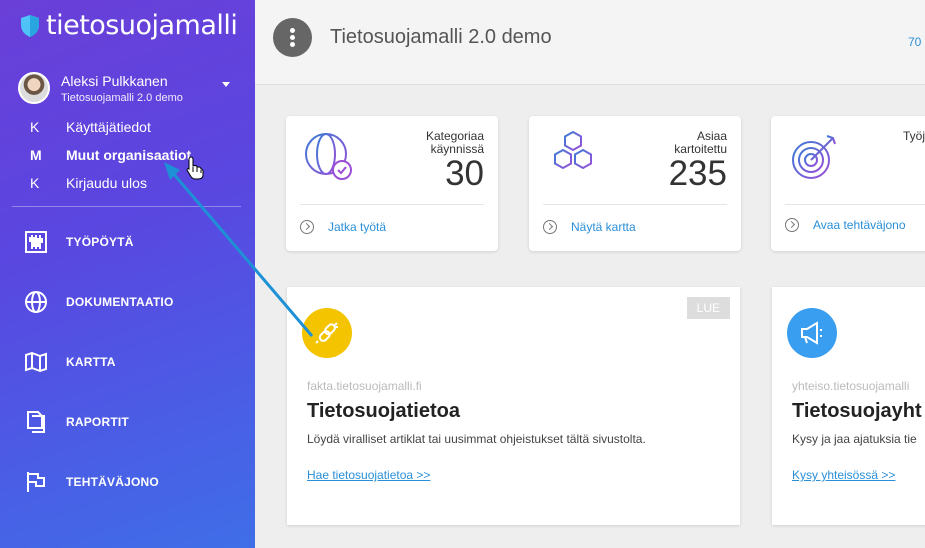 The width and height of the screenshot is (925, 548). Describe the element at coordinates (700, 142) in the screenshot. I see `stat-label: Asiaa kartoitettu` at that location.